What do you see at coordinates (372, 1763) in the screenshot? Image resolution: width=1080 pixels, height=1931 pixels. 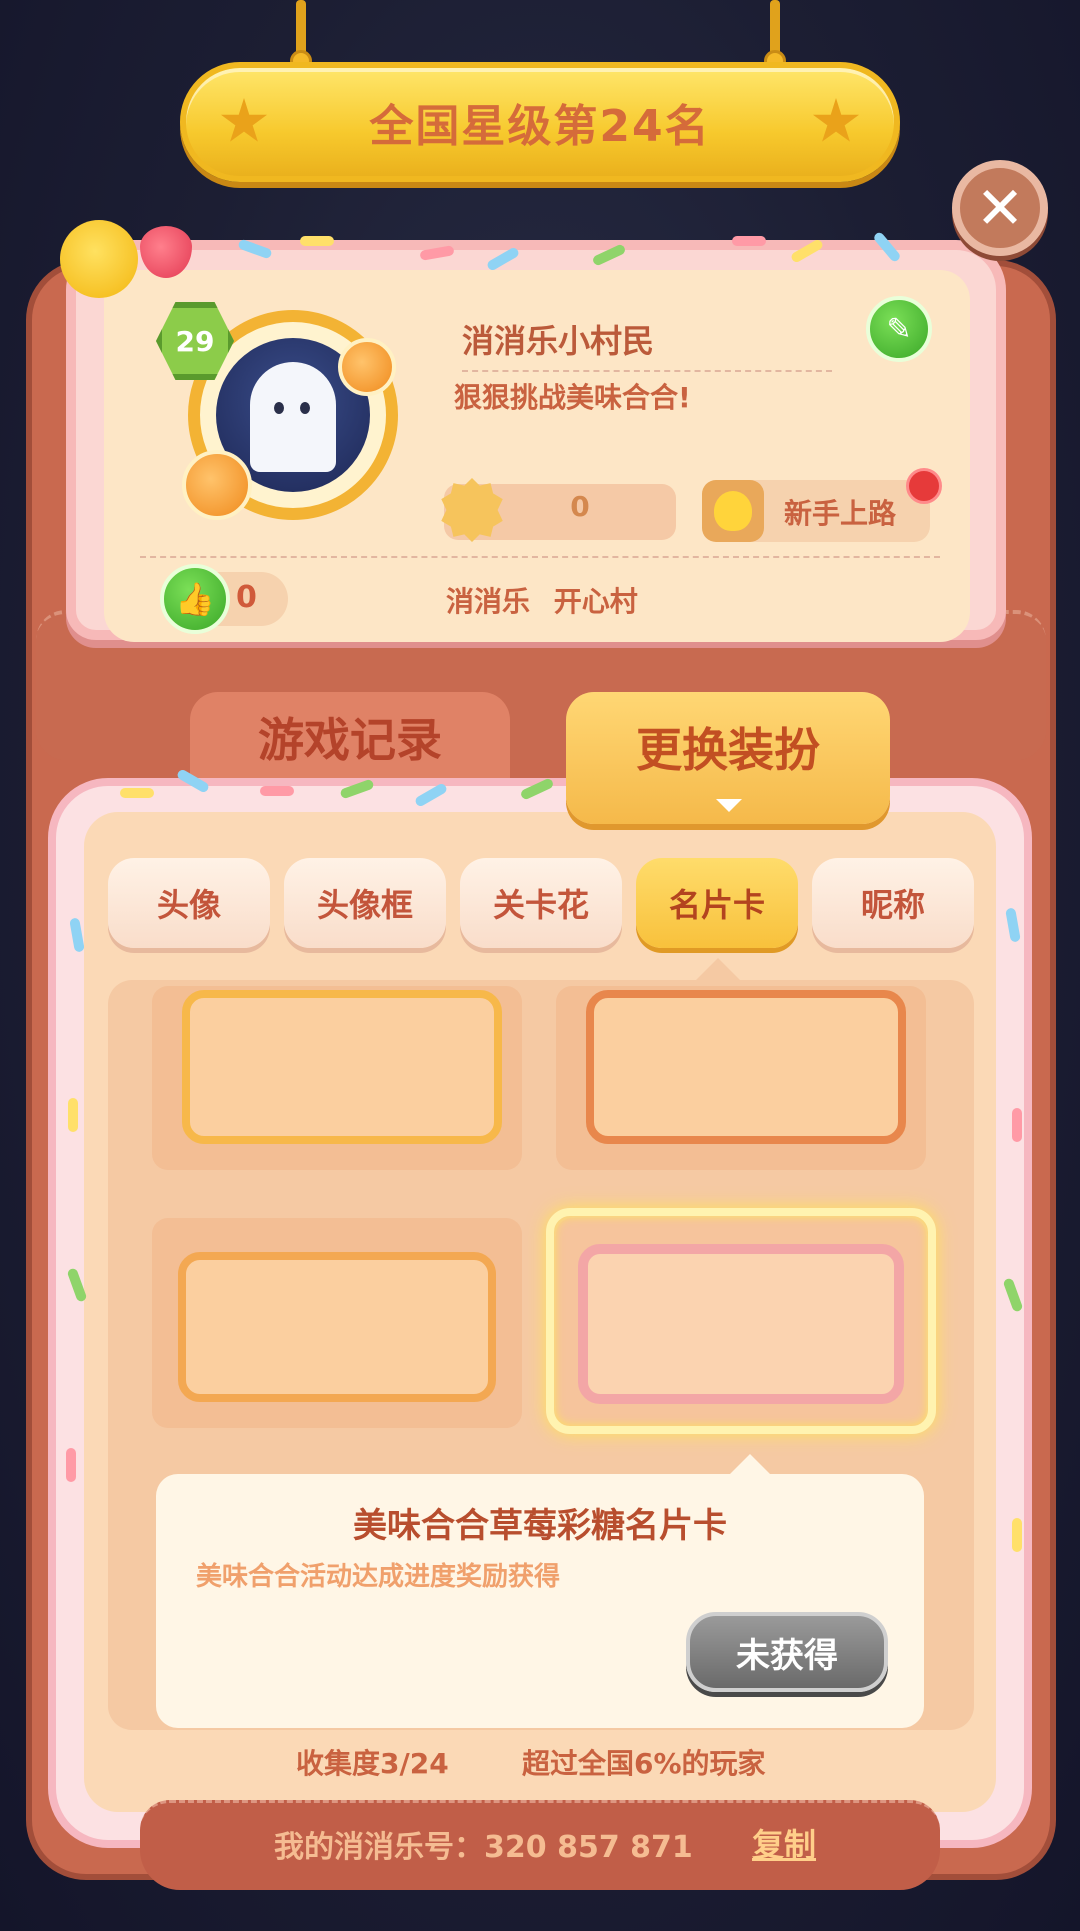 I see `collection-progress: 收集度3/24` at bounding box center [372, 1763].